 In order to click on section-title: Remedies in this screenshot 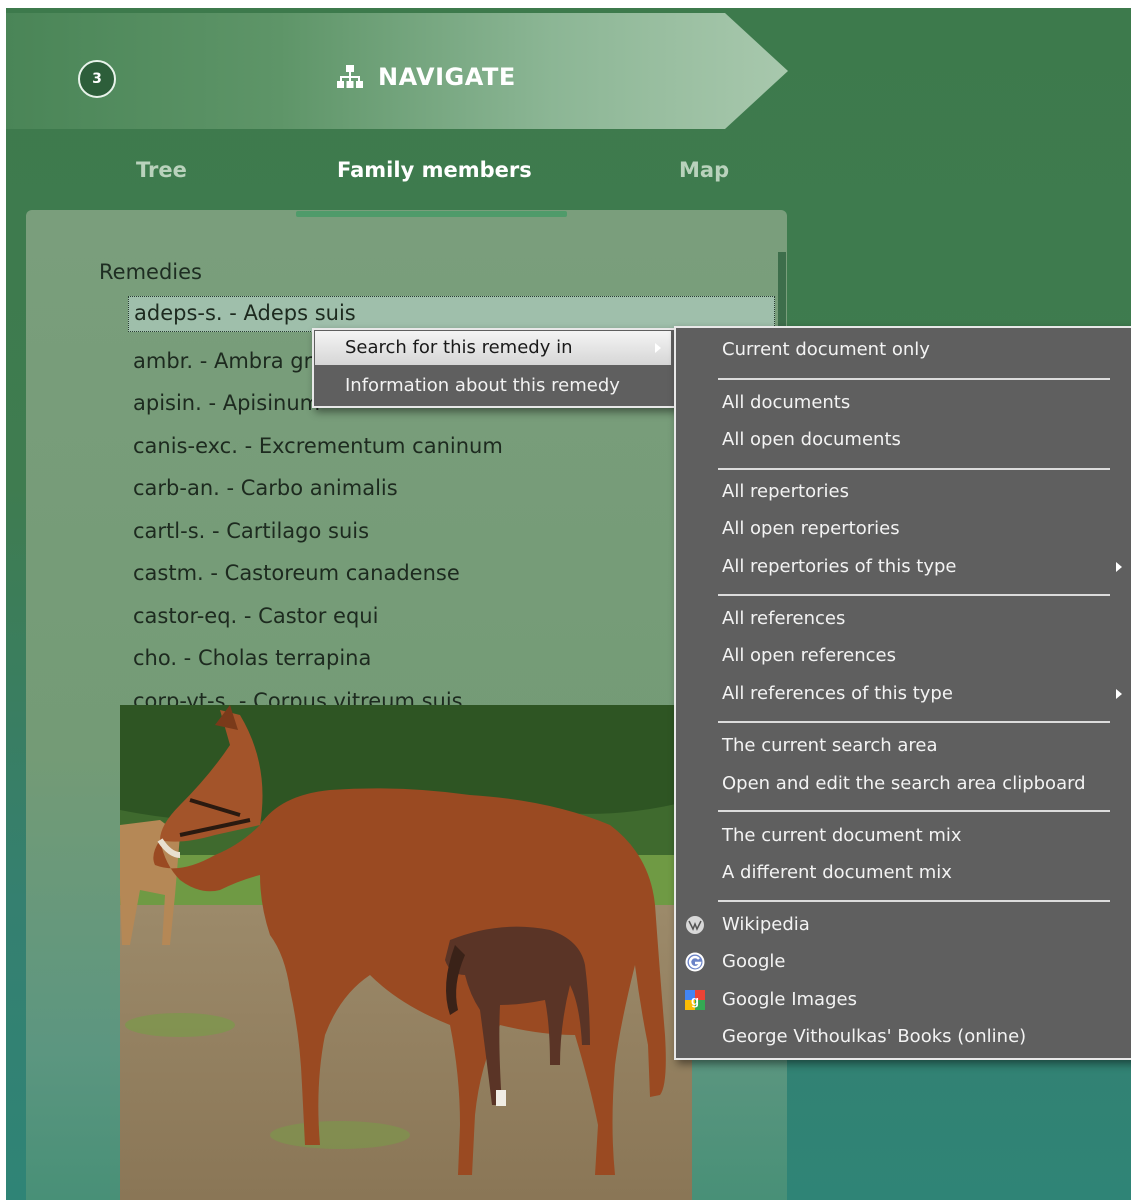, I will do `click(150, 272)`.